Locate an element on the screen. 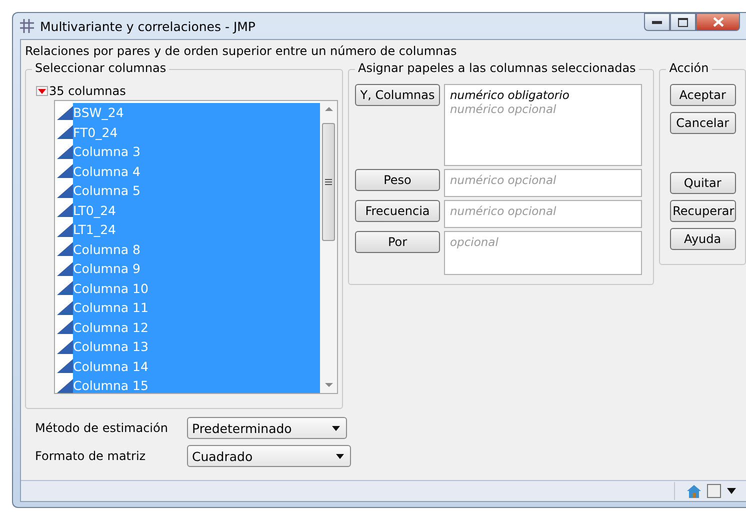 The height and width of the screenshot is (514, 746). action-button: Aceptar is located at coordinates (703, 95).